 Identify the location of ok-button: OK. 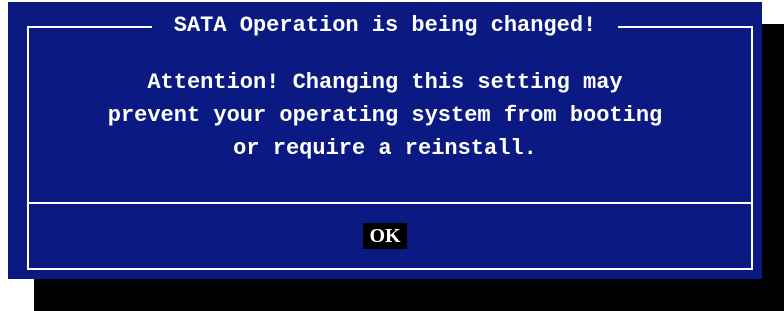
(385, 236).